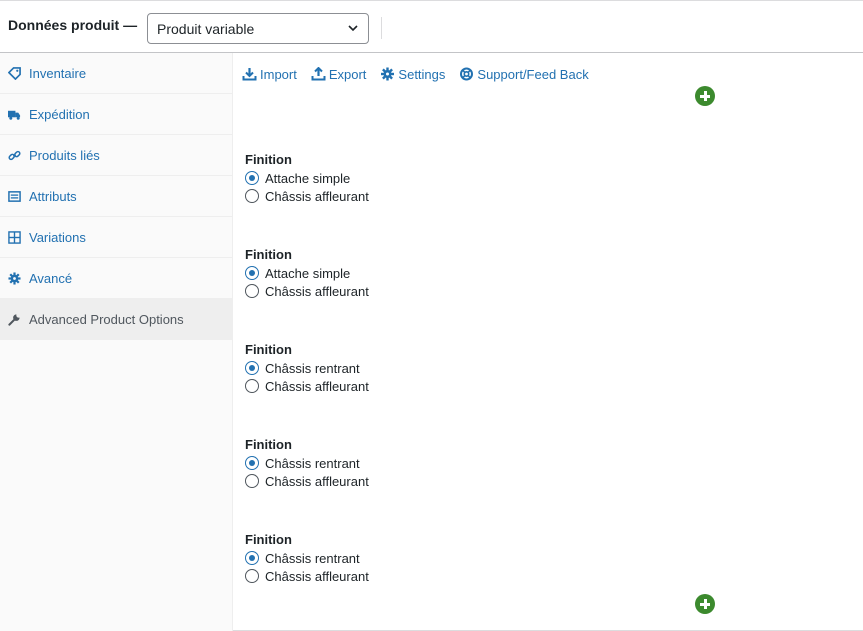  Describe the element at coordinates (64, 155) in the screenshot. I see `tab-label: Produits liés` at that location.